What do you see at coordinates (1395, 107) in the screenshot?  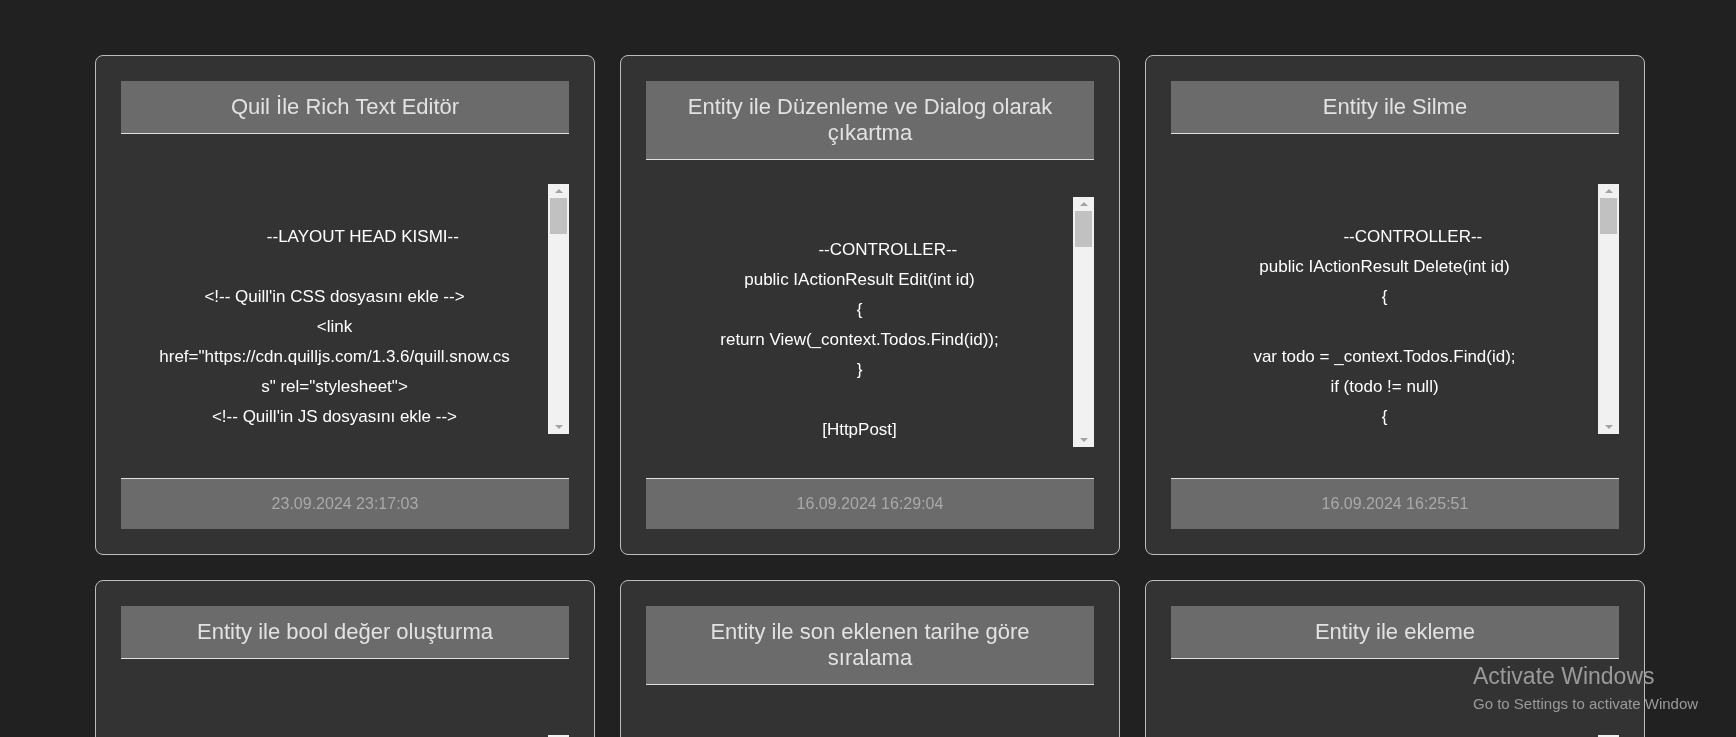 I see `card-title: Entity ile Silme` at bounding box center [1395, 107].